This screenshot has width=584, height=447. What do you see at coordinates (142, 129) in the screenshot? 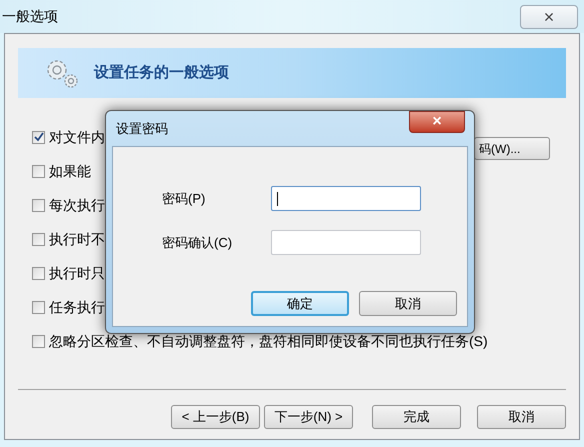
I see `dialog-title: 设置密码` at bounding box center [142, 129].